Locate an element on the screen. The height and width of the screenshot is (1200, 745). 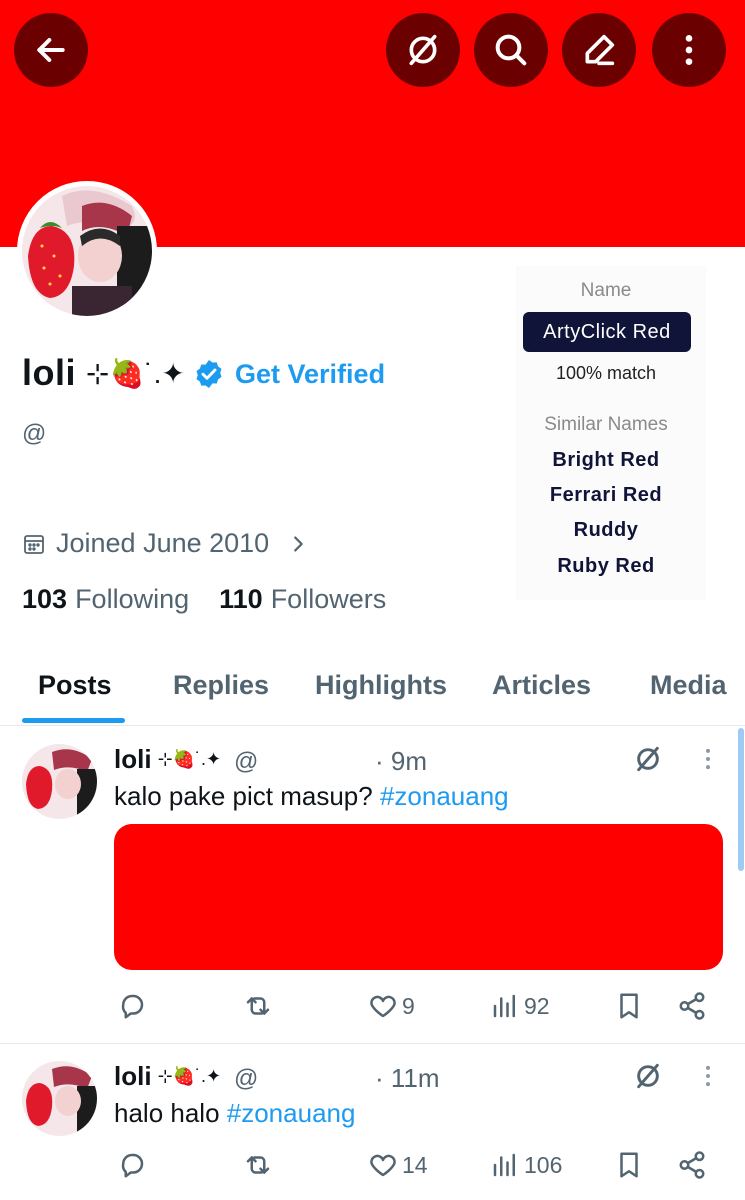
verified-badge-icon is located at coordinates (209, 374).